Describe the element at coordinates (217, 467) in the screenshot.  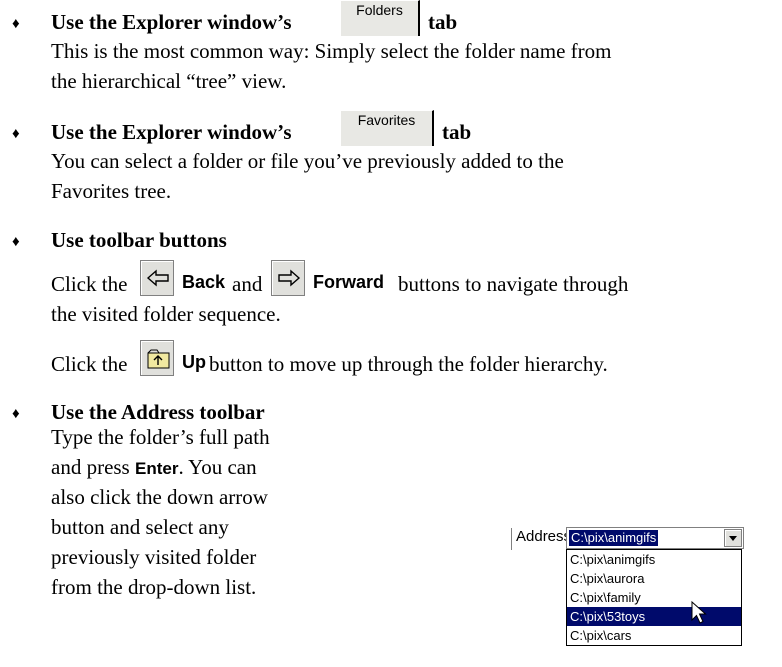
I see `address-body-2-post: . You can` at that location.